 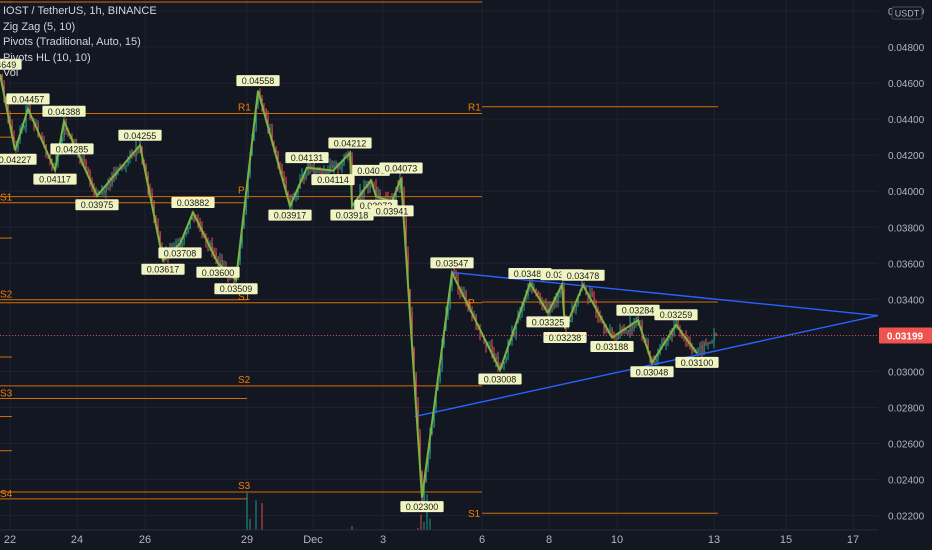 I want to click on price-tick-label: 0.04000, so click(x=906, y=192).